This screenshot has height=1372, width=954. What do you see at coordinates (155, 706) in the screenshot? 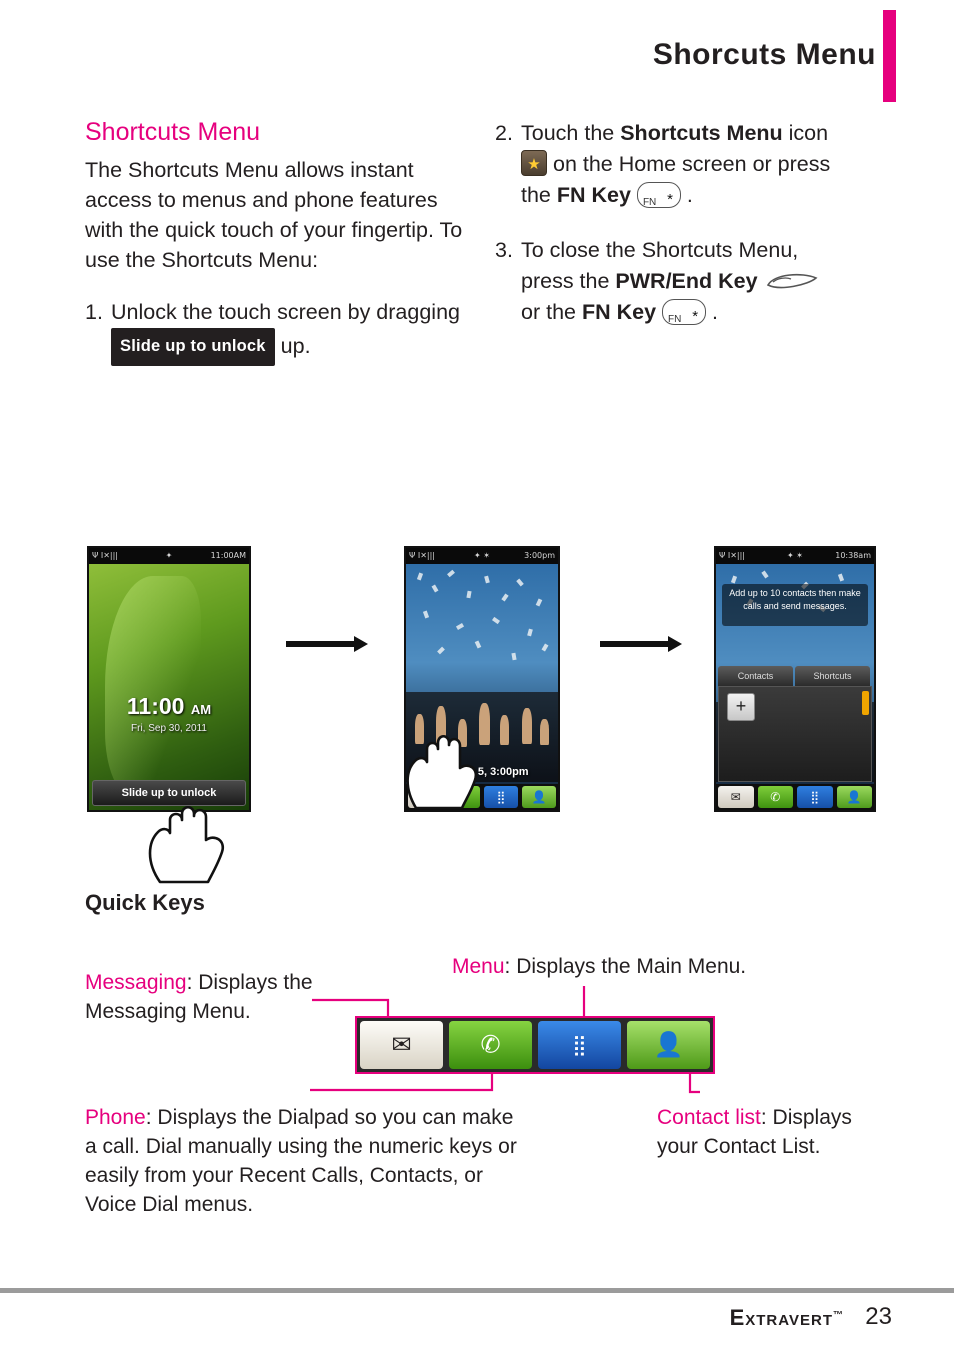
I see `lock-clock-time: 11:00` at bounding box center [155, 706].